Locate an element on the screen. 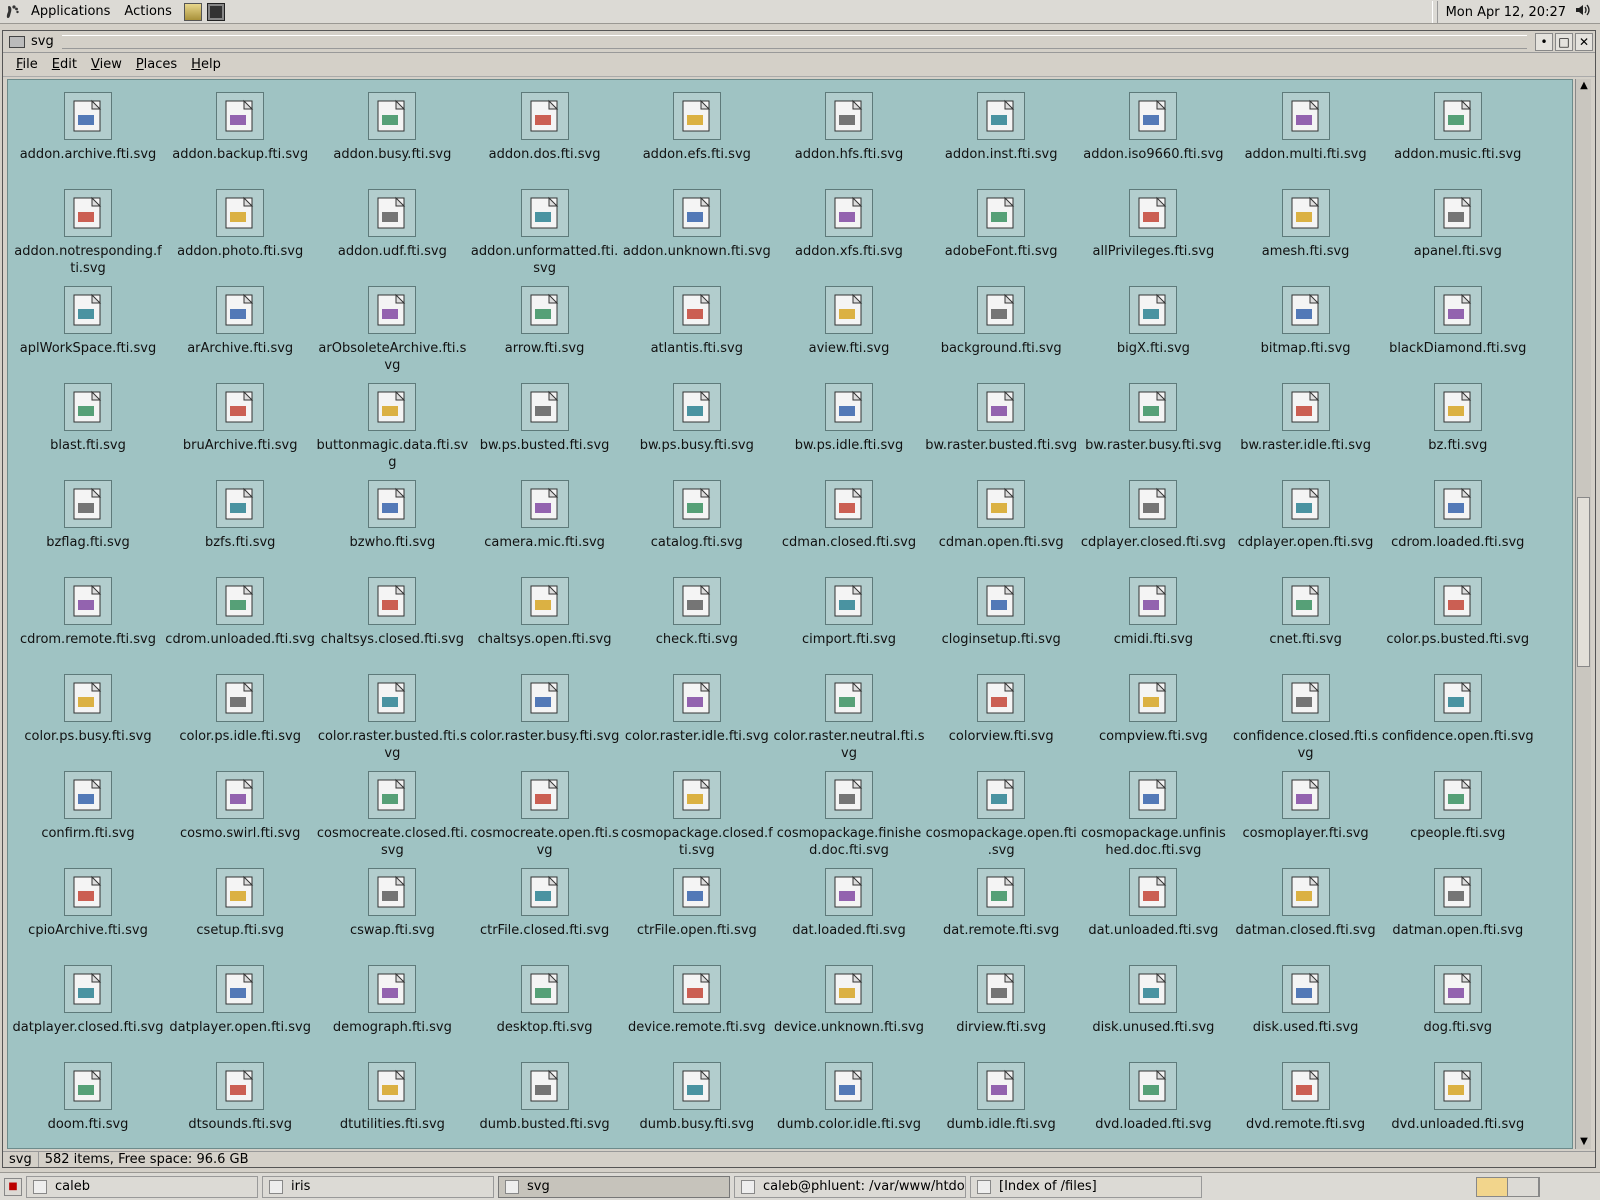  window-titlebar: svg • □ ✕ is located at coordinates (799, 42).